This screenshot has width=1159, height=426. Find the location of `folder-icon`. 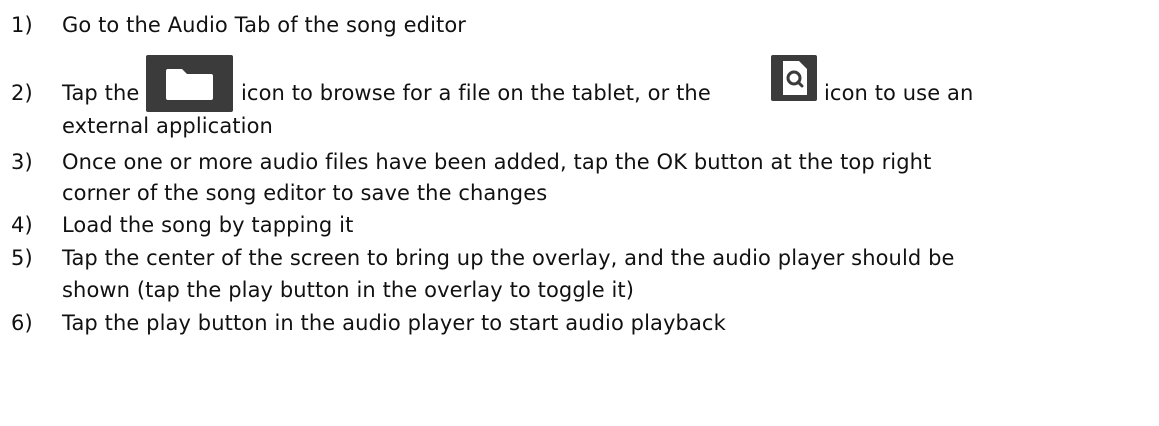

folder-icon is located at coordinates (189, 83).